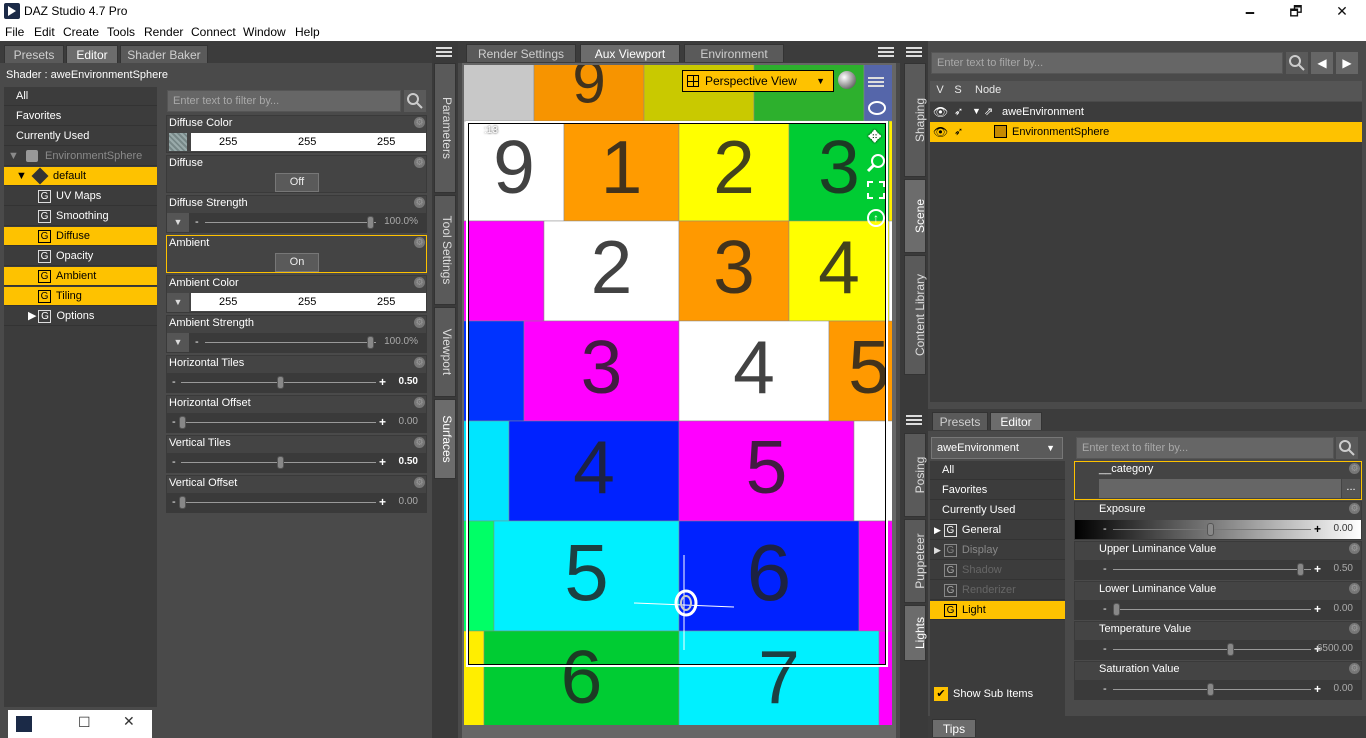 This screenshot has height=738, width=1366. I want to click on close-icon: ✕, so click(129, 721).